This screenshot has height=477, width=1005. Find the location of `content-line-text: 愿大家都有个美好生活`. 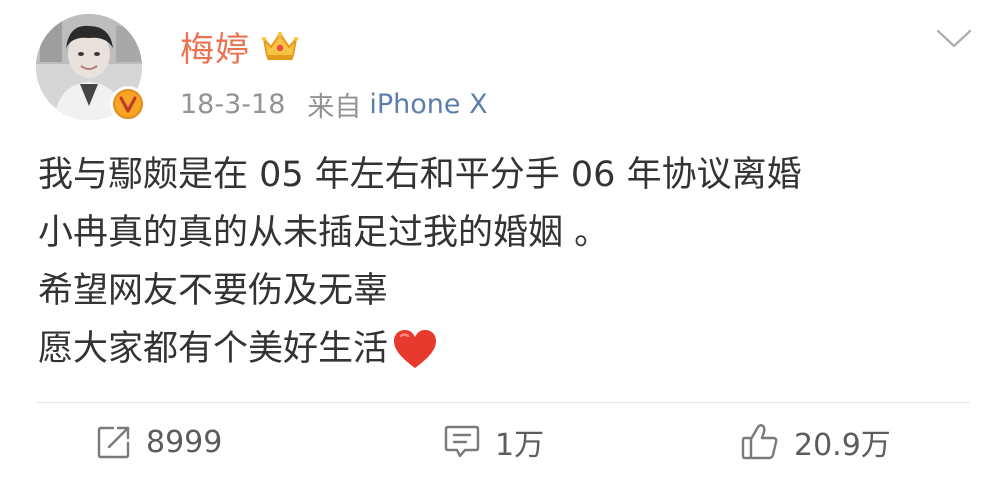

content-line-text: 愿大家都有个美好生活 is located at coordinates (213, 349).